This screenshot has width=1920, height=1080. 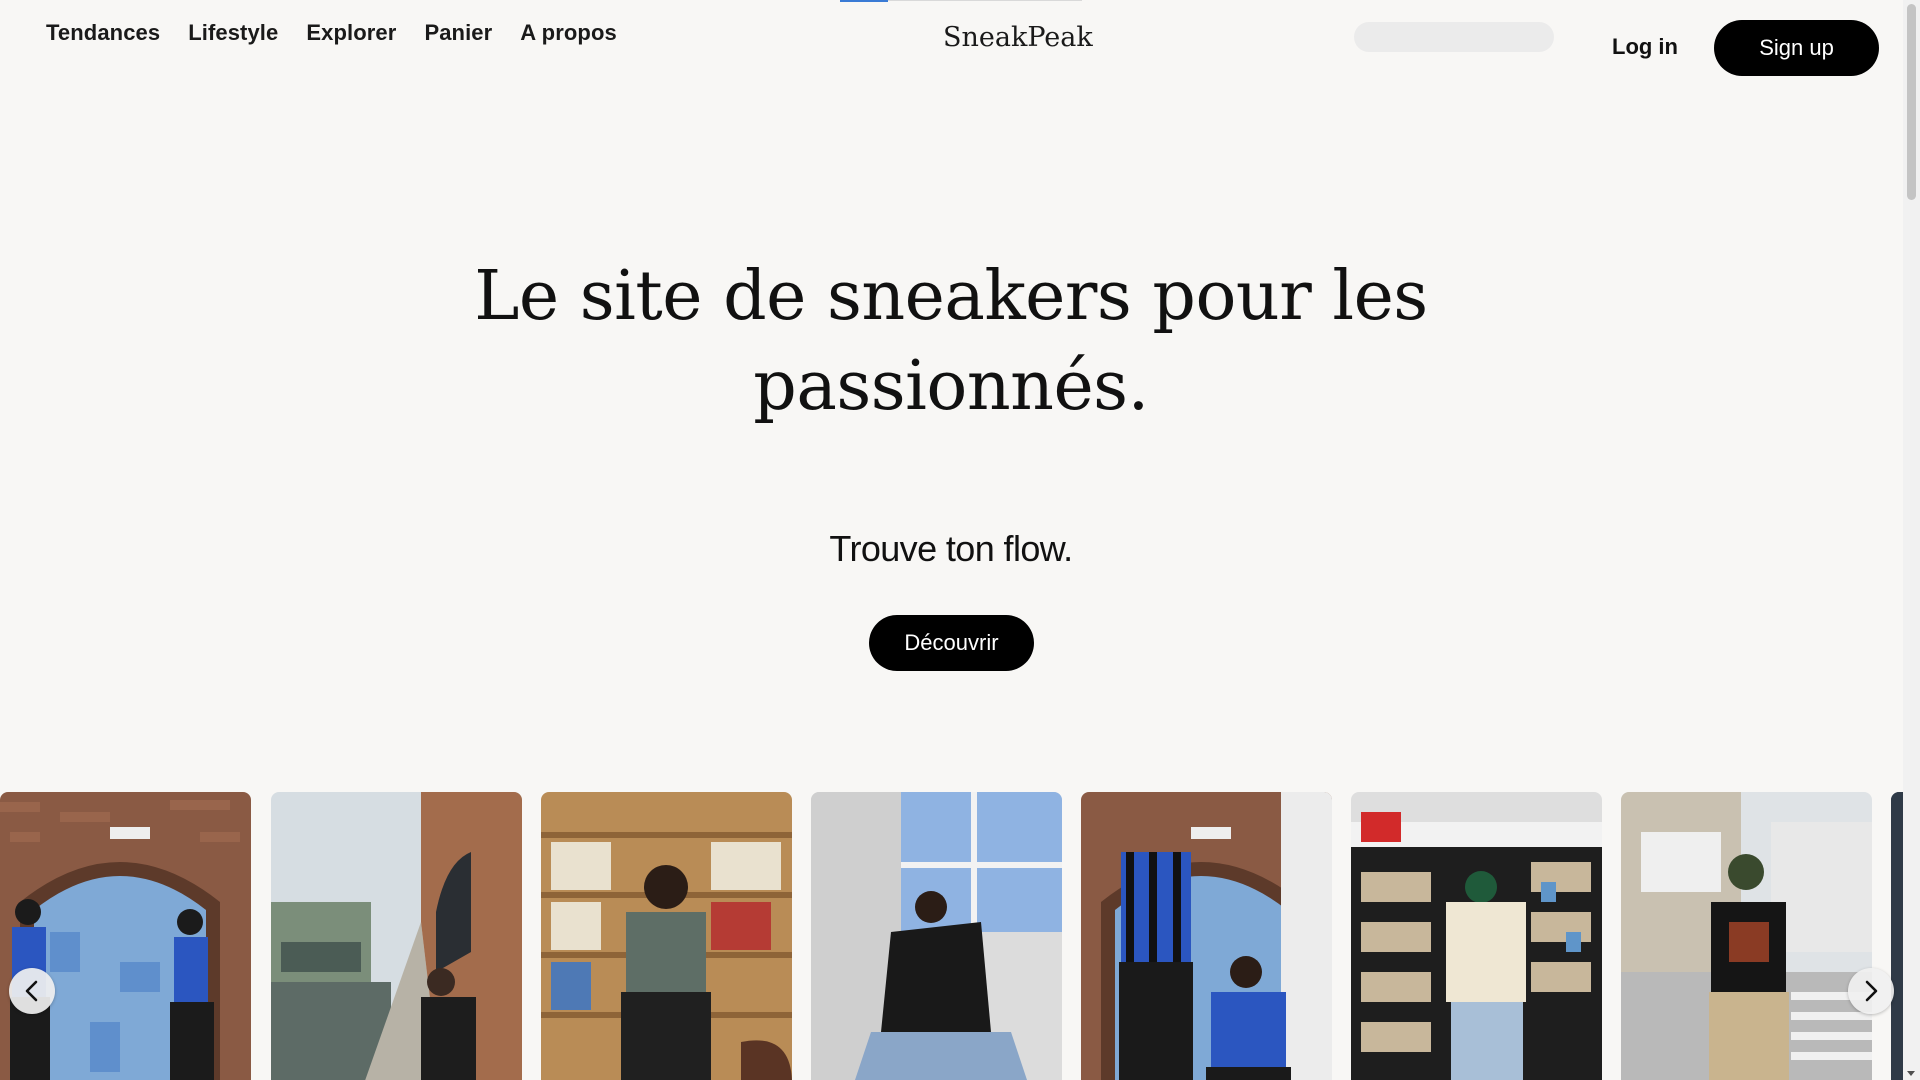 I want to click on chevron-left-icon, so click(x=31, y=991).